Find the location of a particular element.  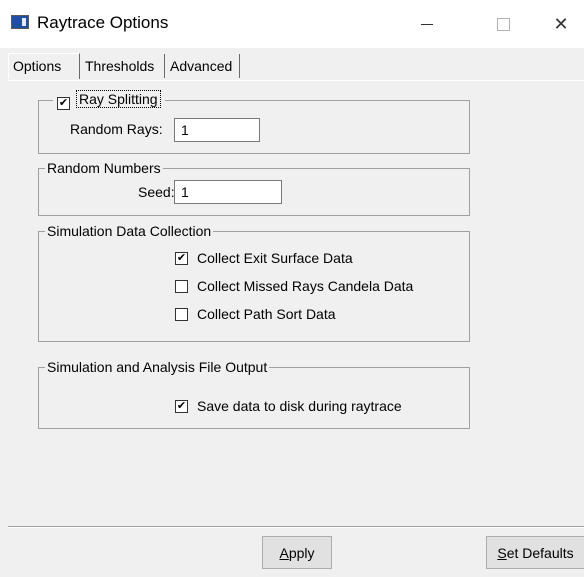

collect-exit-surface-checkbox: ✔ is located at coordinates (181, 258).